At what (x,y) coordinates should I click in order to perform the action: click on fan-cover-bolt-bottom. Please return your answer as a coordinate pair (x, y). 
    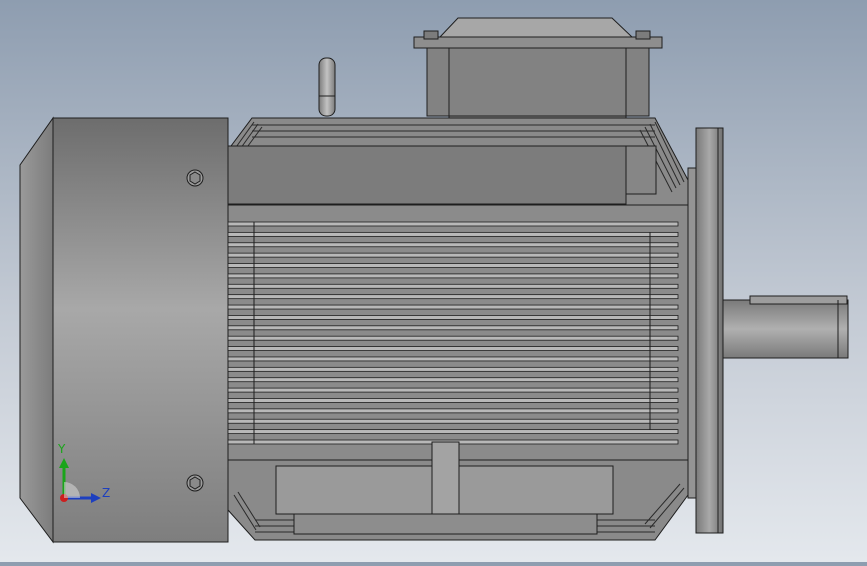
    Looking at the image, I should click on (195, 483).